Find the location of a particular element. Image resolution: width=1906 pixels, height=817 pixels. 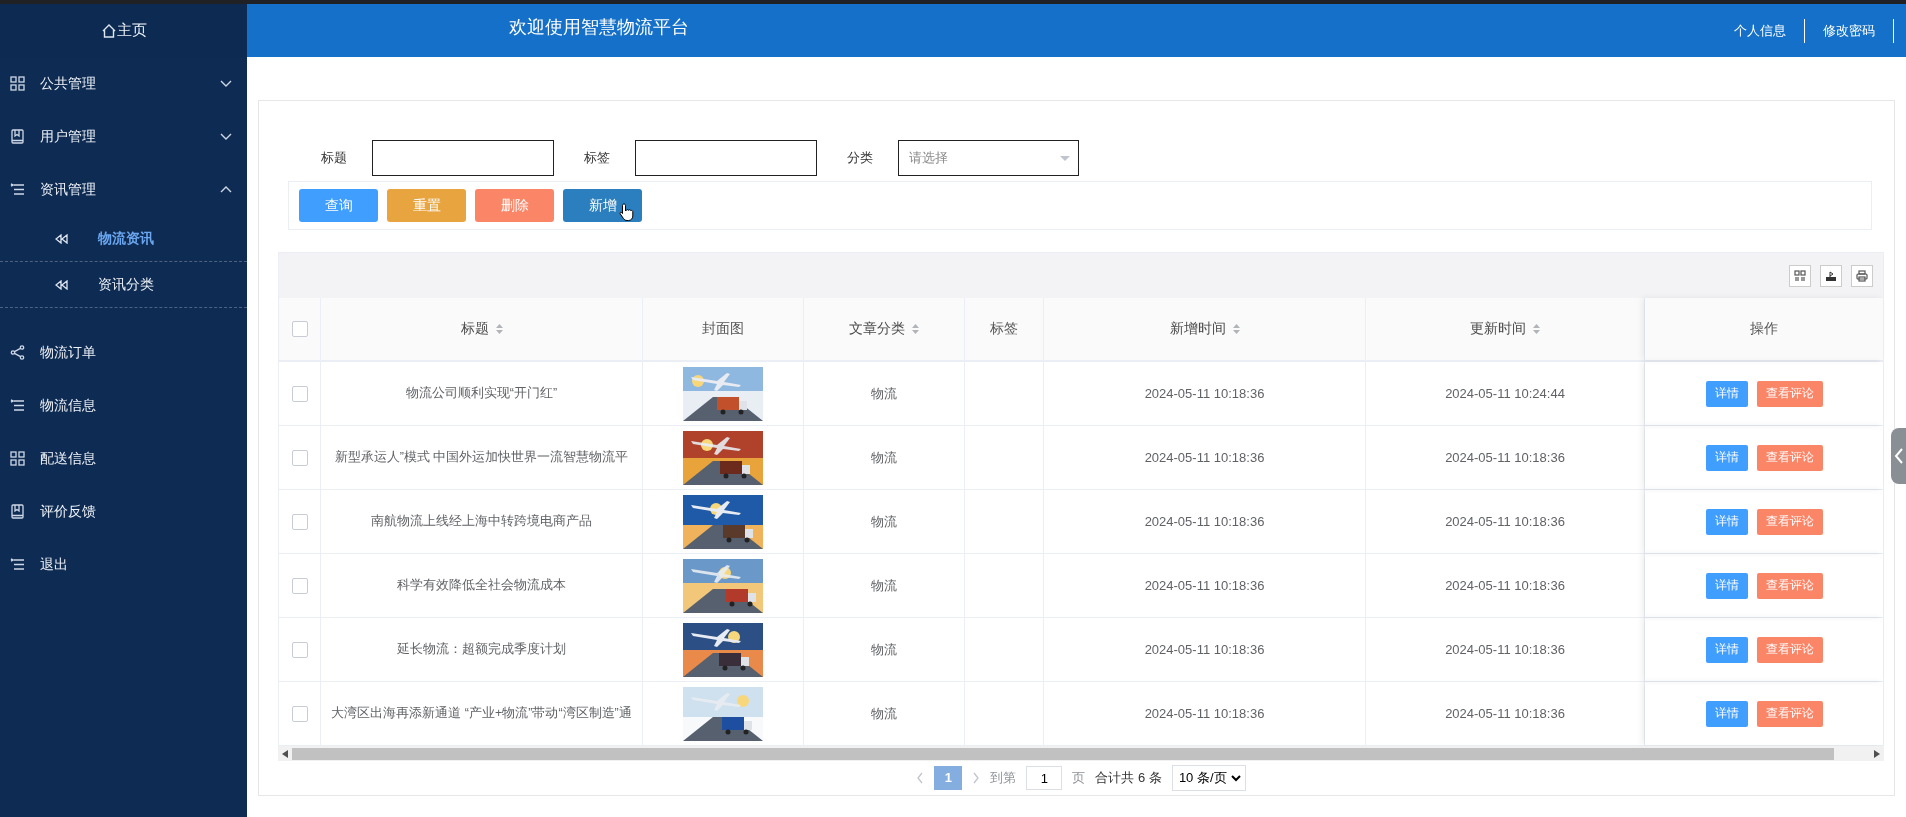

date-text: 2024-05-11 10:24:44 is located at coordinates (1505, 394).